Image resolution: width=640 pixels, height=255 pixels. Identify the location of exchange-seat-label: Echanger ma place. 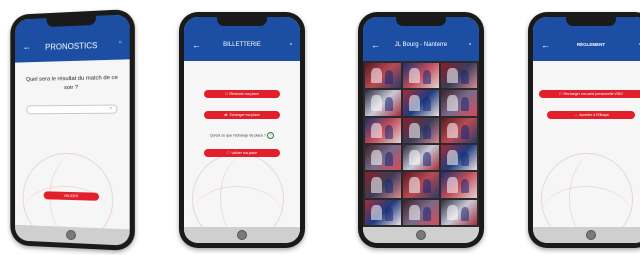
(245, 115).